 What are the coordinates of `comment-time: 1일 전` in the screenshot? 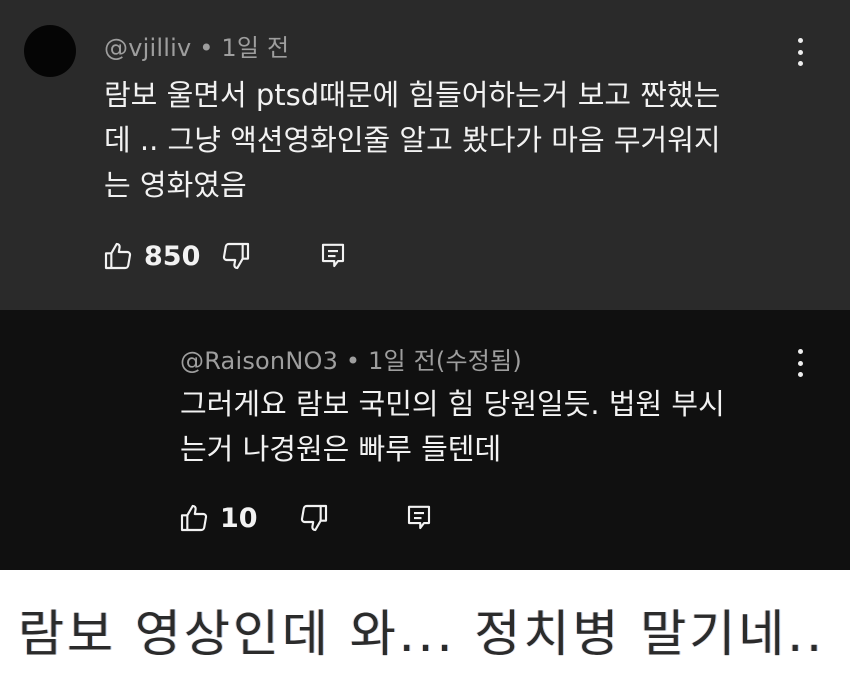 It's located at (255, 48).